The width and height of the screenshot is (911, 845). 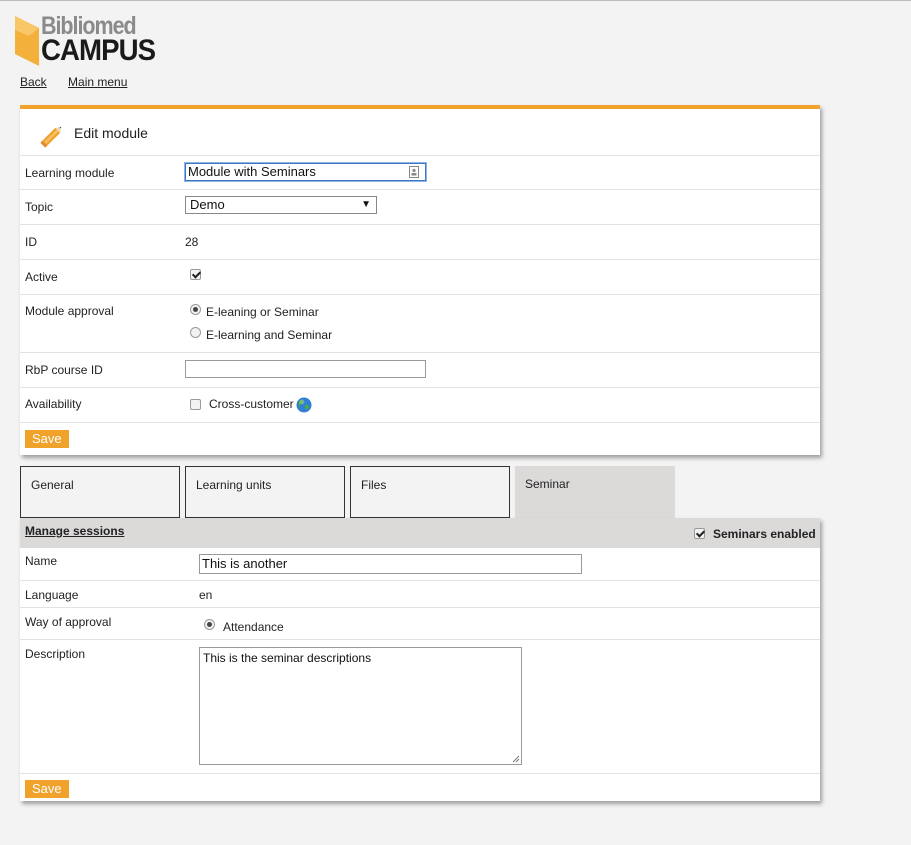 What do you see at coordinates (98, 50) in the screenshot?
I see `brand-name-line2: CAMPUS` at bounding box center [98, 50].